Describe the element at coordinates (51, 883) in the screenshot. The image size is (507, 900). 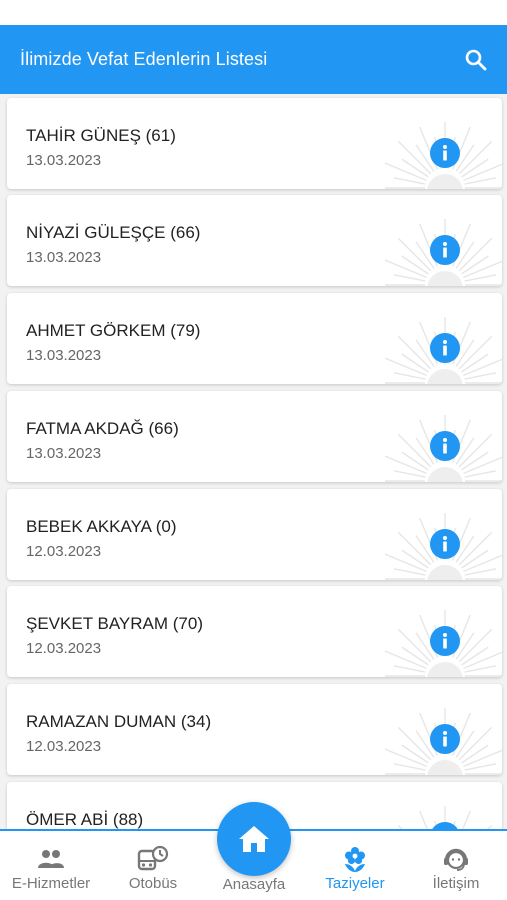
I see `nav-label: E-Hizmetler` at that location.